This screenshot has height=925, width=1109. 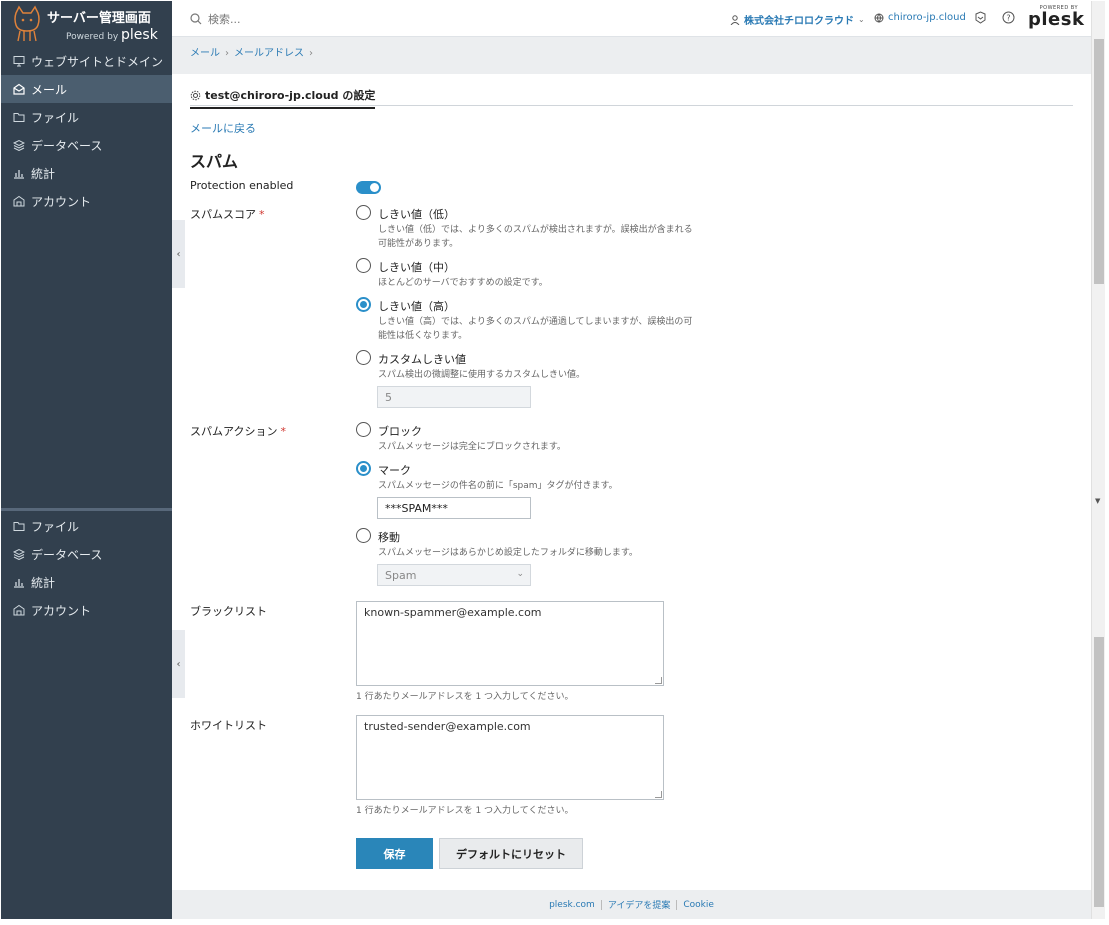 What do you see at coordinates (205, 53) in the screenshot?
I see `breadcrumb-item-mail: メール` at bounding box center [205, 53].